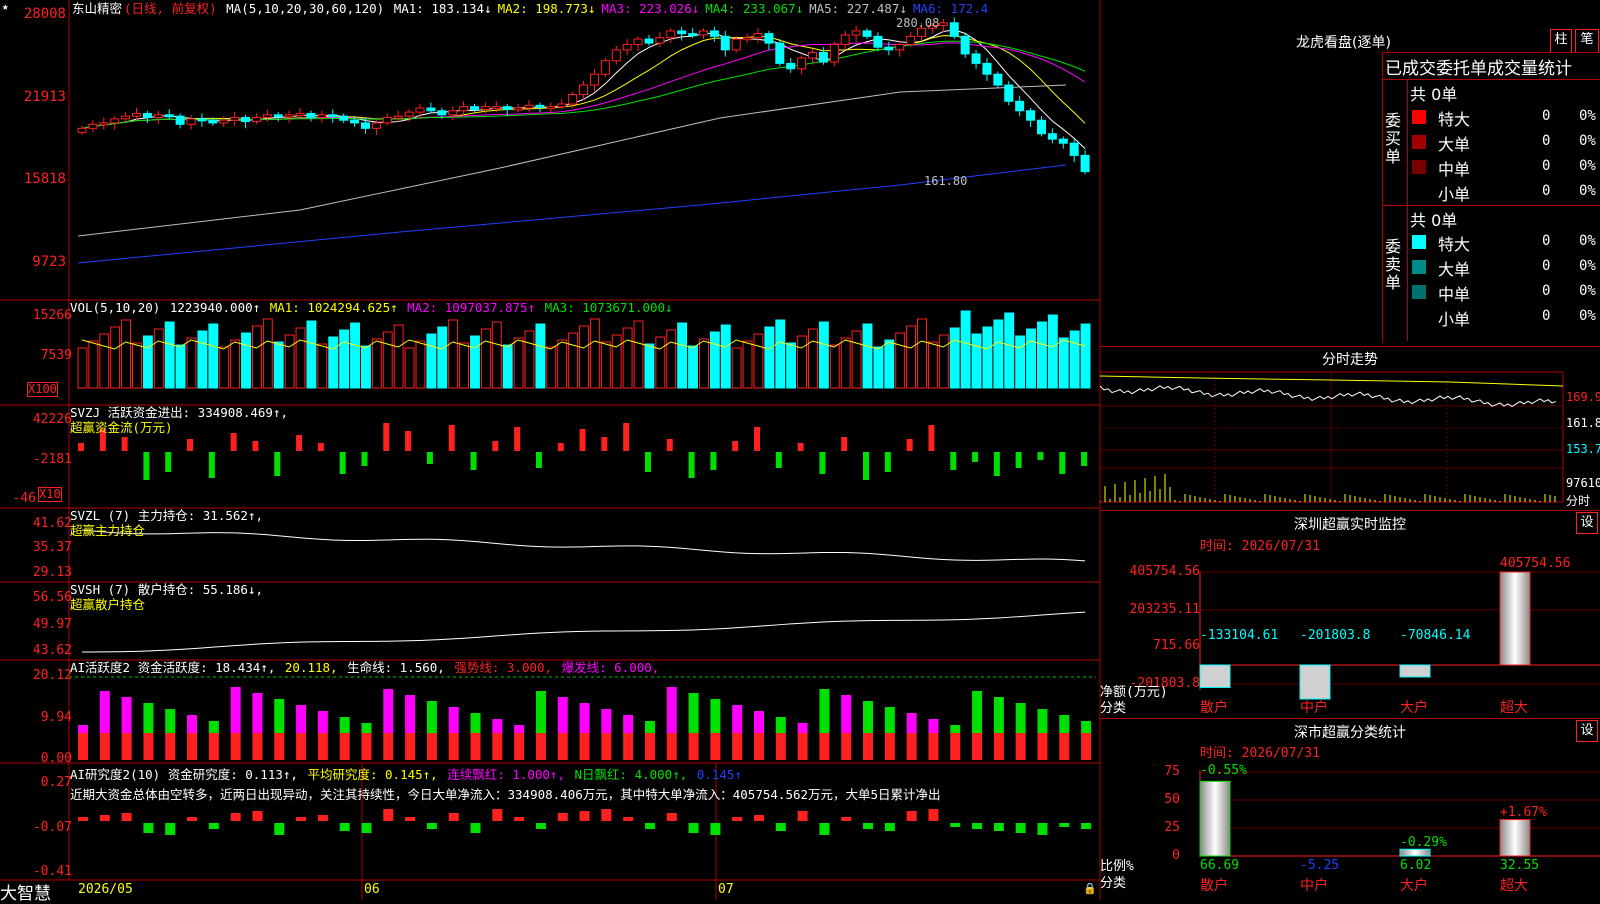 The width and height of the screenshot is (1600, 904). I want to click on classify-category: 中户, so click(1314, 886).